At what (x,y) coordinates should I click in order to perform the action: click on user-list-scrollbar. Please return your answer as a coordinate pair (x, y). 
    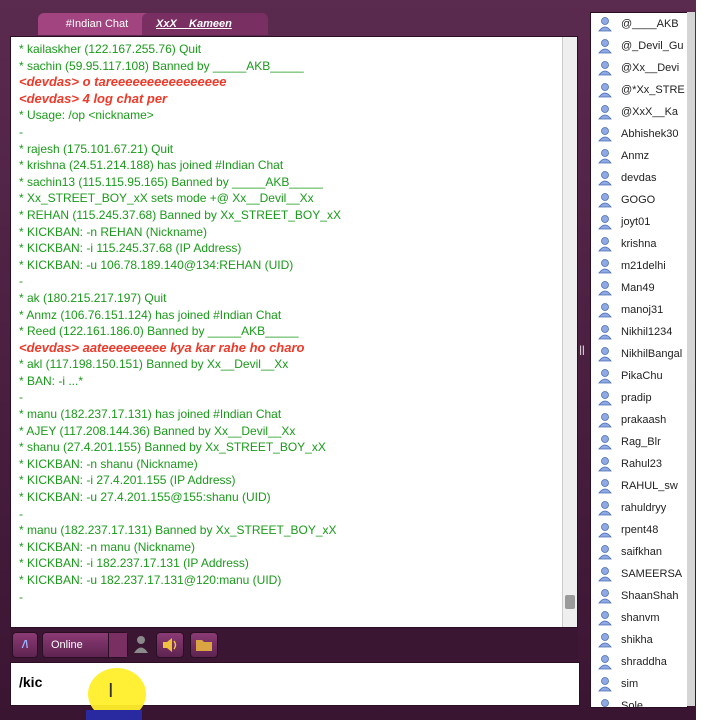
    Looking at the image, I should click on (691, 359).